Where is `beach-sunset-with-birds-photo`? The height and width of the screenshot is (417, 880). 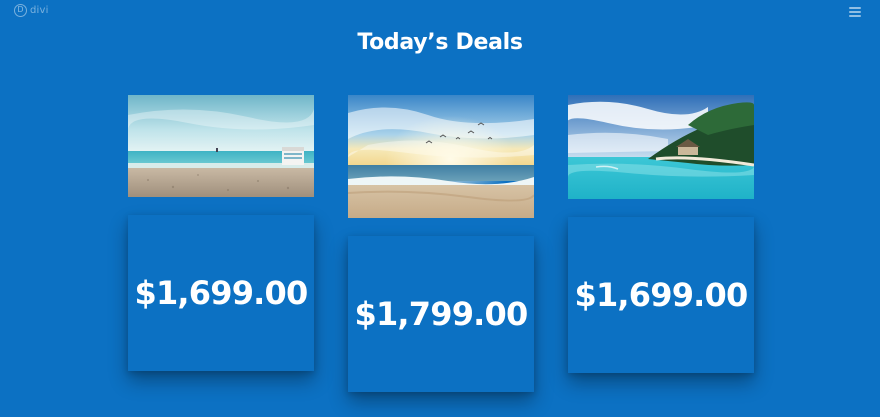 beach-sunset-with-birds-photo is located at coordinates (441, 156).